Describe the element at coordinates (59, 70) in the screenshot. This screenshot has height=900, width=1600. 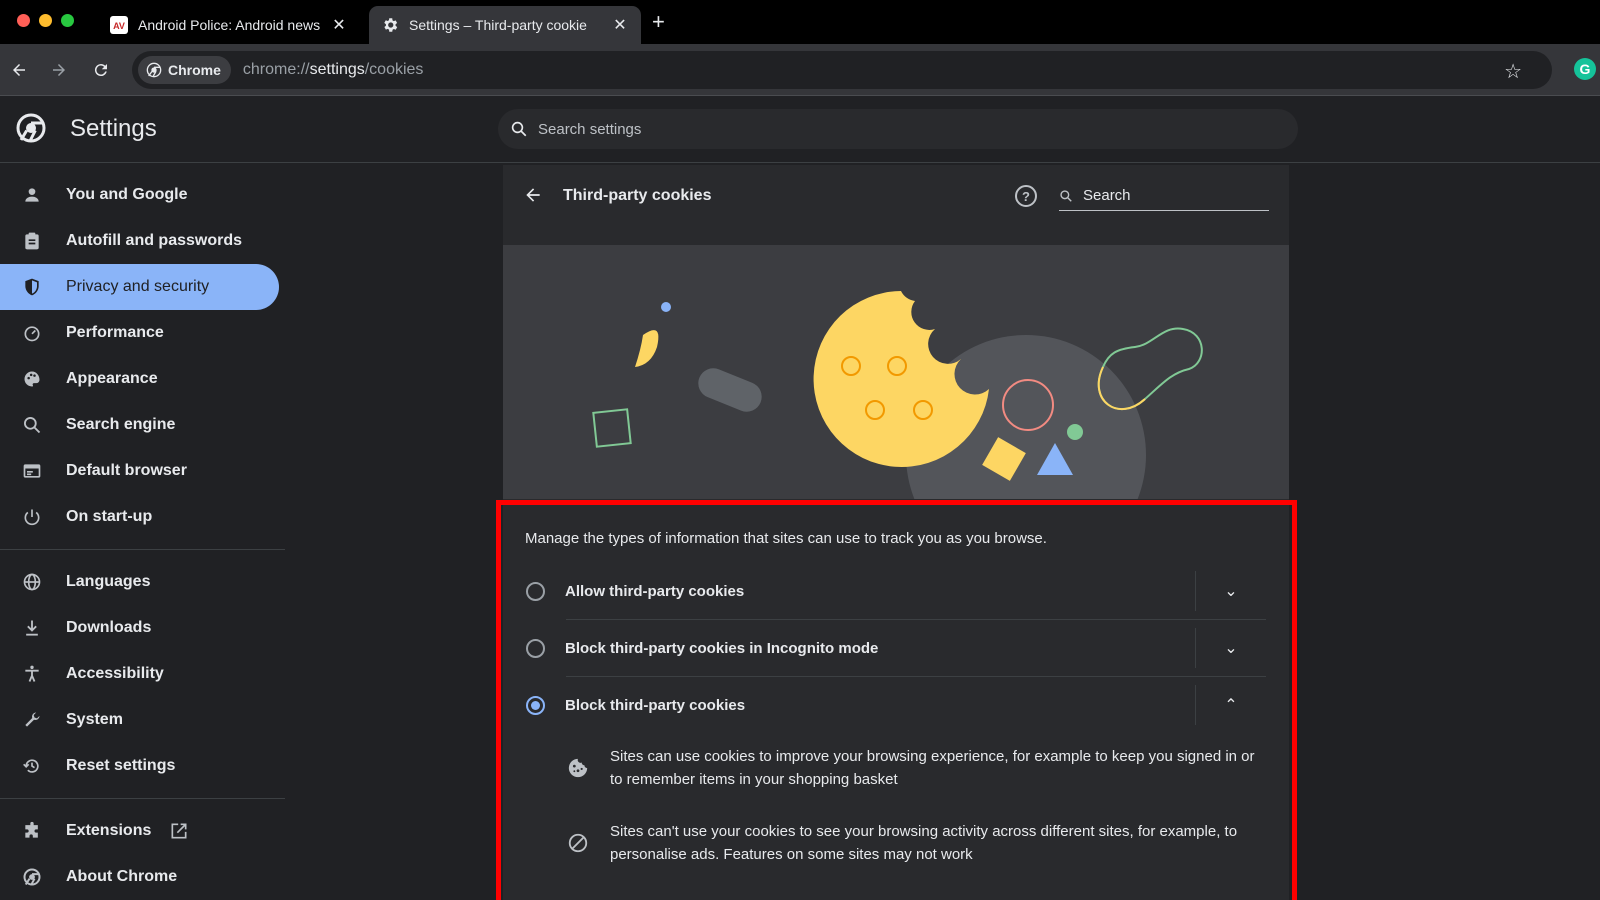
I see `forward-button` at that location.